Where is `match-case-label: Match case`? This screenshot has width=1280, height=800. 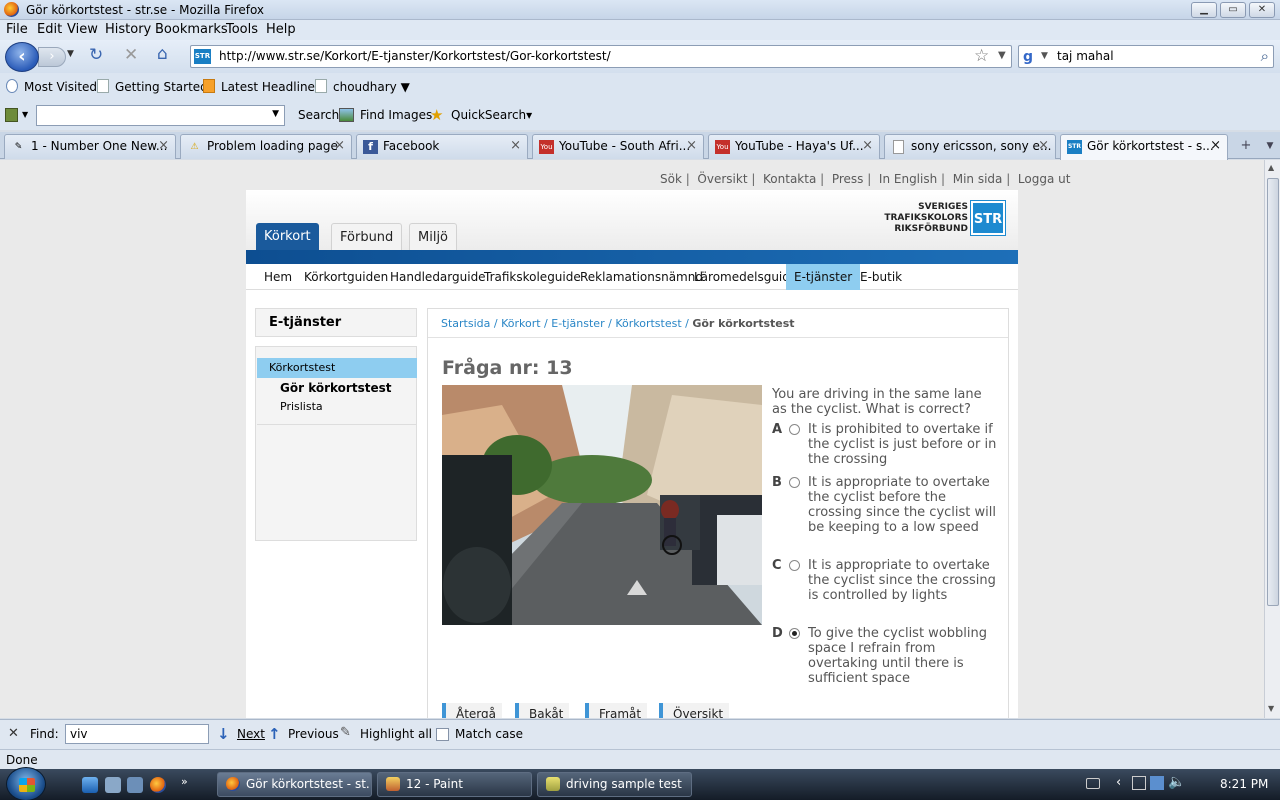
match-case-label: Match case is located at coordinates (489, 734).